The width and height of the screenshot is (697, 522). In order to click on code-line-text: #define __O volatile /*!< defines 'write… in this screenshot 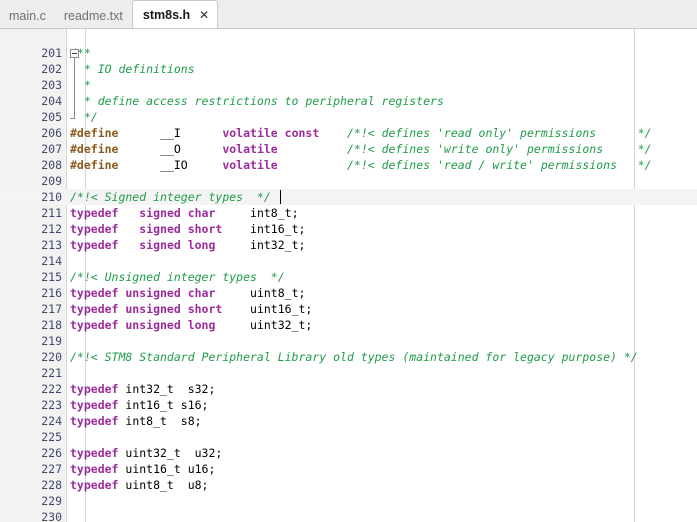, I will do `click(361, 149)`.